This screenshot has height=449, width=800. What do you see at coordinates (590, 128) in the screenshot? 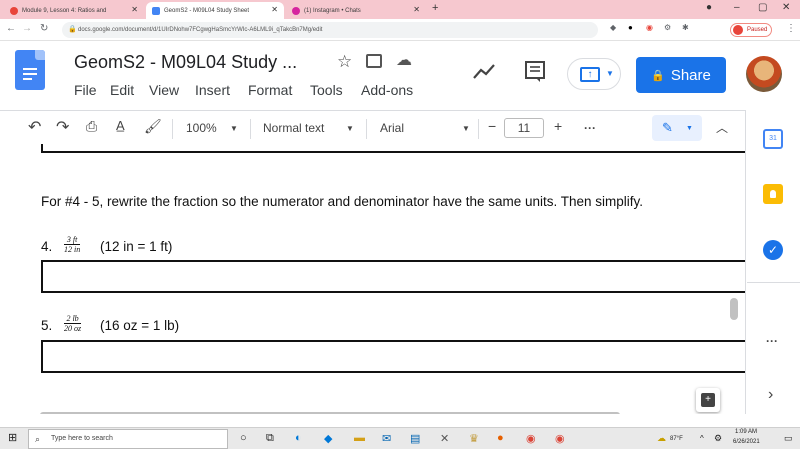
I see `more-tools-button: ···` at bounding box center [590, 128].